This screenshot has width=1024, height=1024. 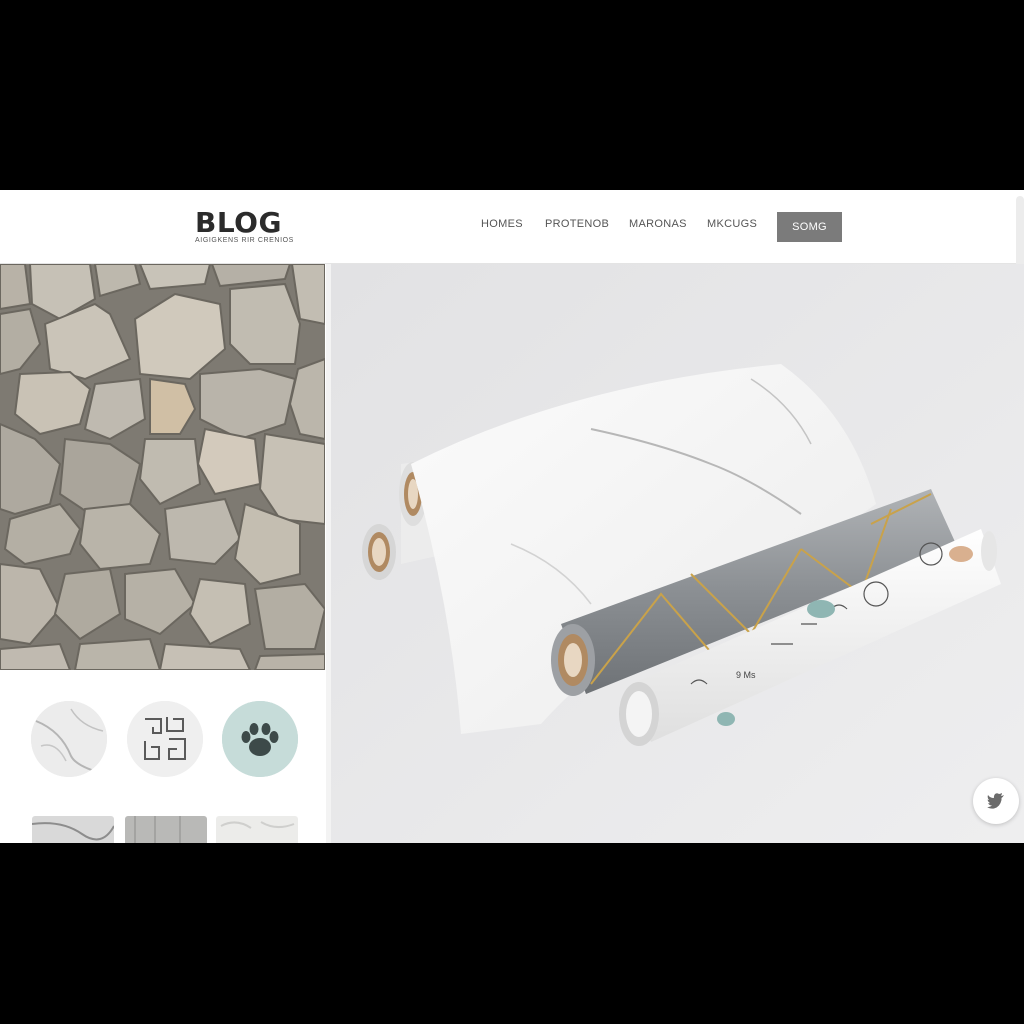 I want to click on twitter-share-button, so click(x=996, y=801).